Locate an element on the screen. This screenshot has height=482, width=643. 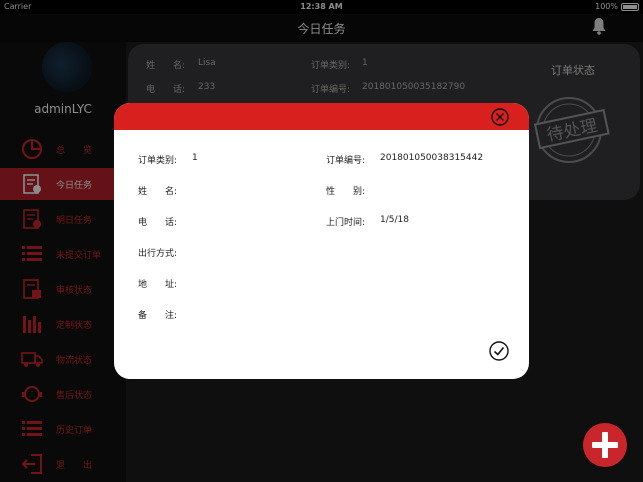
field-travel-mode: 出行方式: is located at coordinates (157, 252).